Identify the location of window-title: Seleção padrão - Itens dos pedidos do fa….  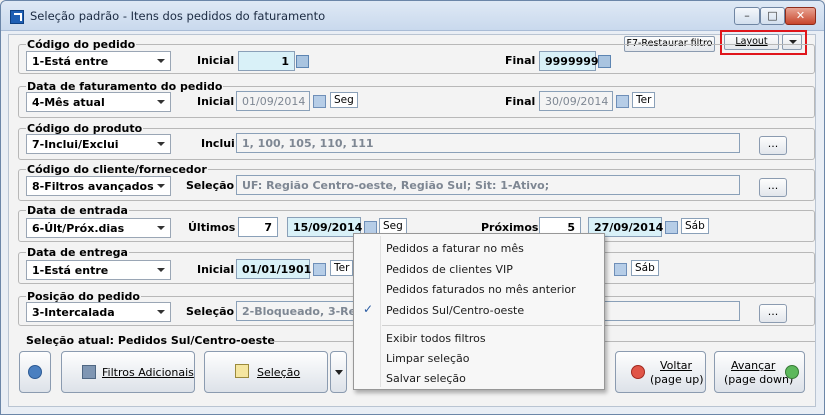
(178, 16).